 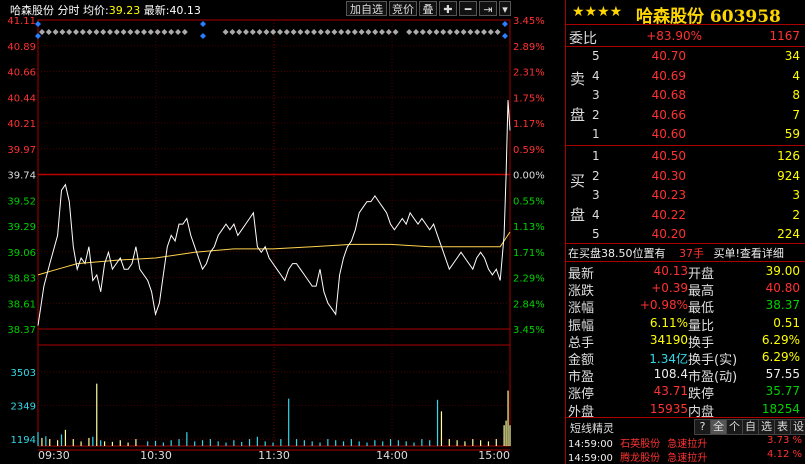 I want to click on bid-volume: 3, so click(x=796, y=195).